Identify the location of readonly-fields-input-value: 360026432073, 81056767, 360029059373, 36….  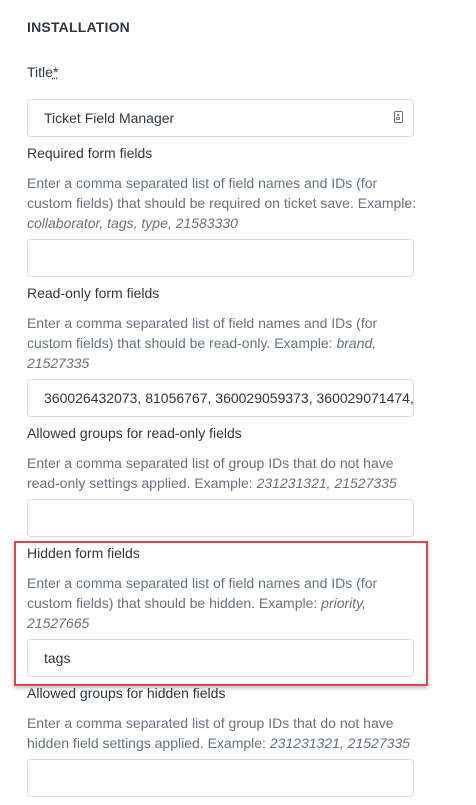
(229, 398).